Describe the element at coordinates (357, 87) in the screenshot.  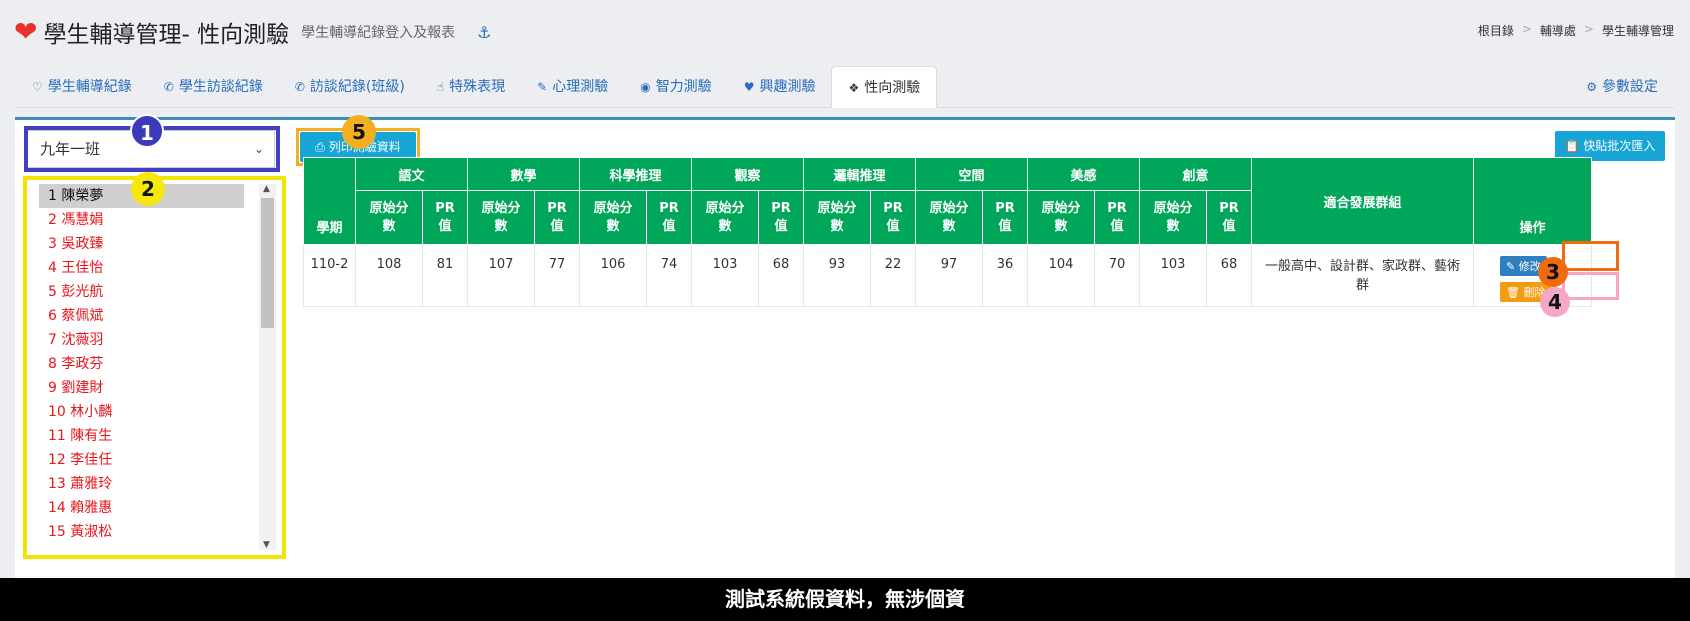
I see `tab-label: 訪談紀錄(班級)` at that location.